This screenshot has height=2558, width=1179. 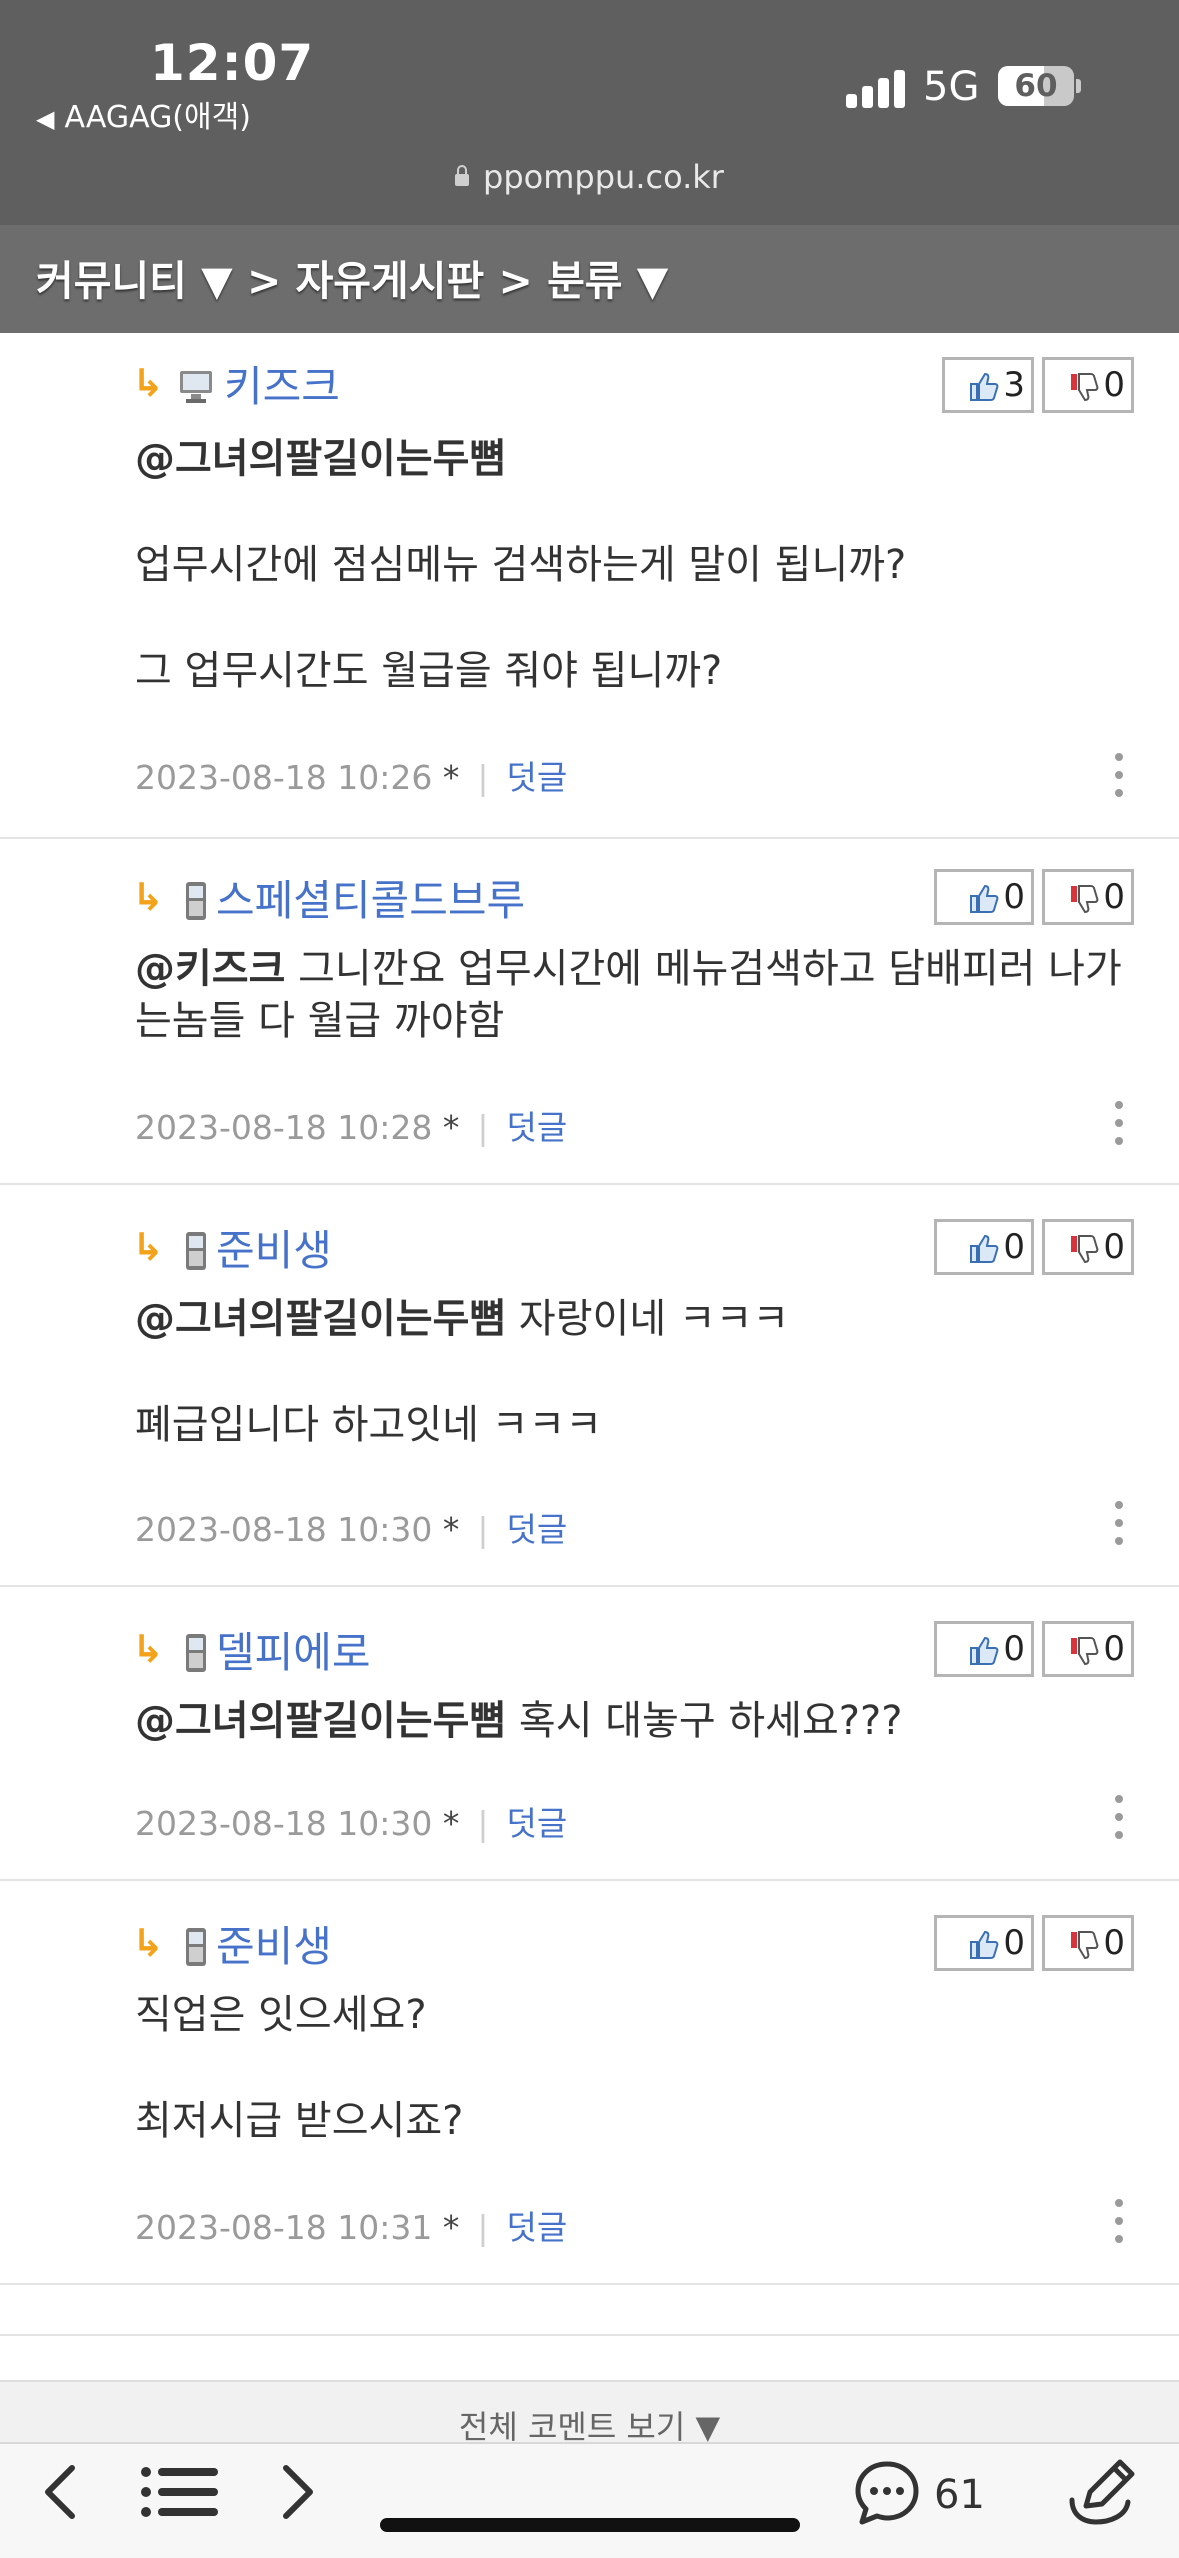 I want to click on comment-line: 혹시 대놓구 하세요???, so click(x=710, y=1721).